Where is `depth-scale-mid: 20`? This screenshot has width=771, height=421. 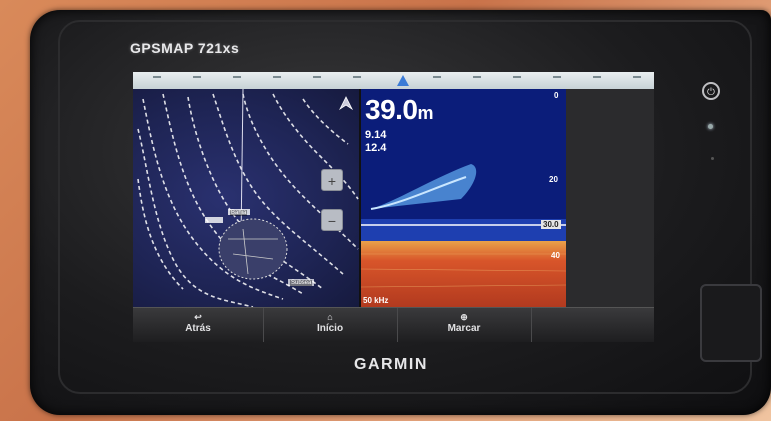
depth-scale-mid: 20 is located at coordinates (553, 179).